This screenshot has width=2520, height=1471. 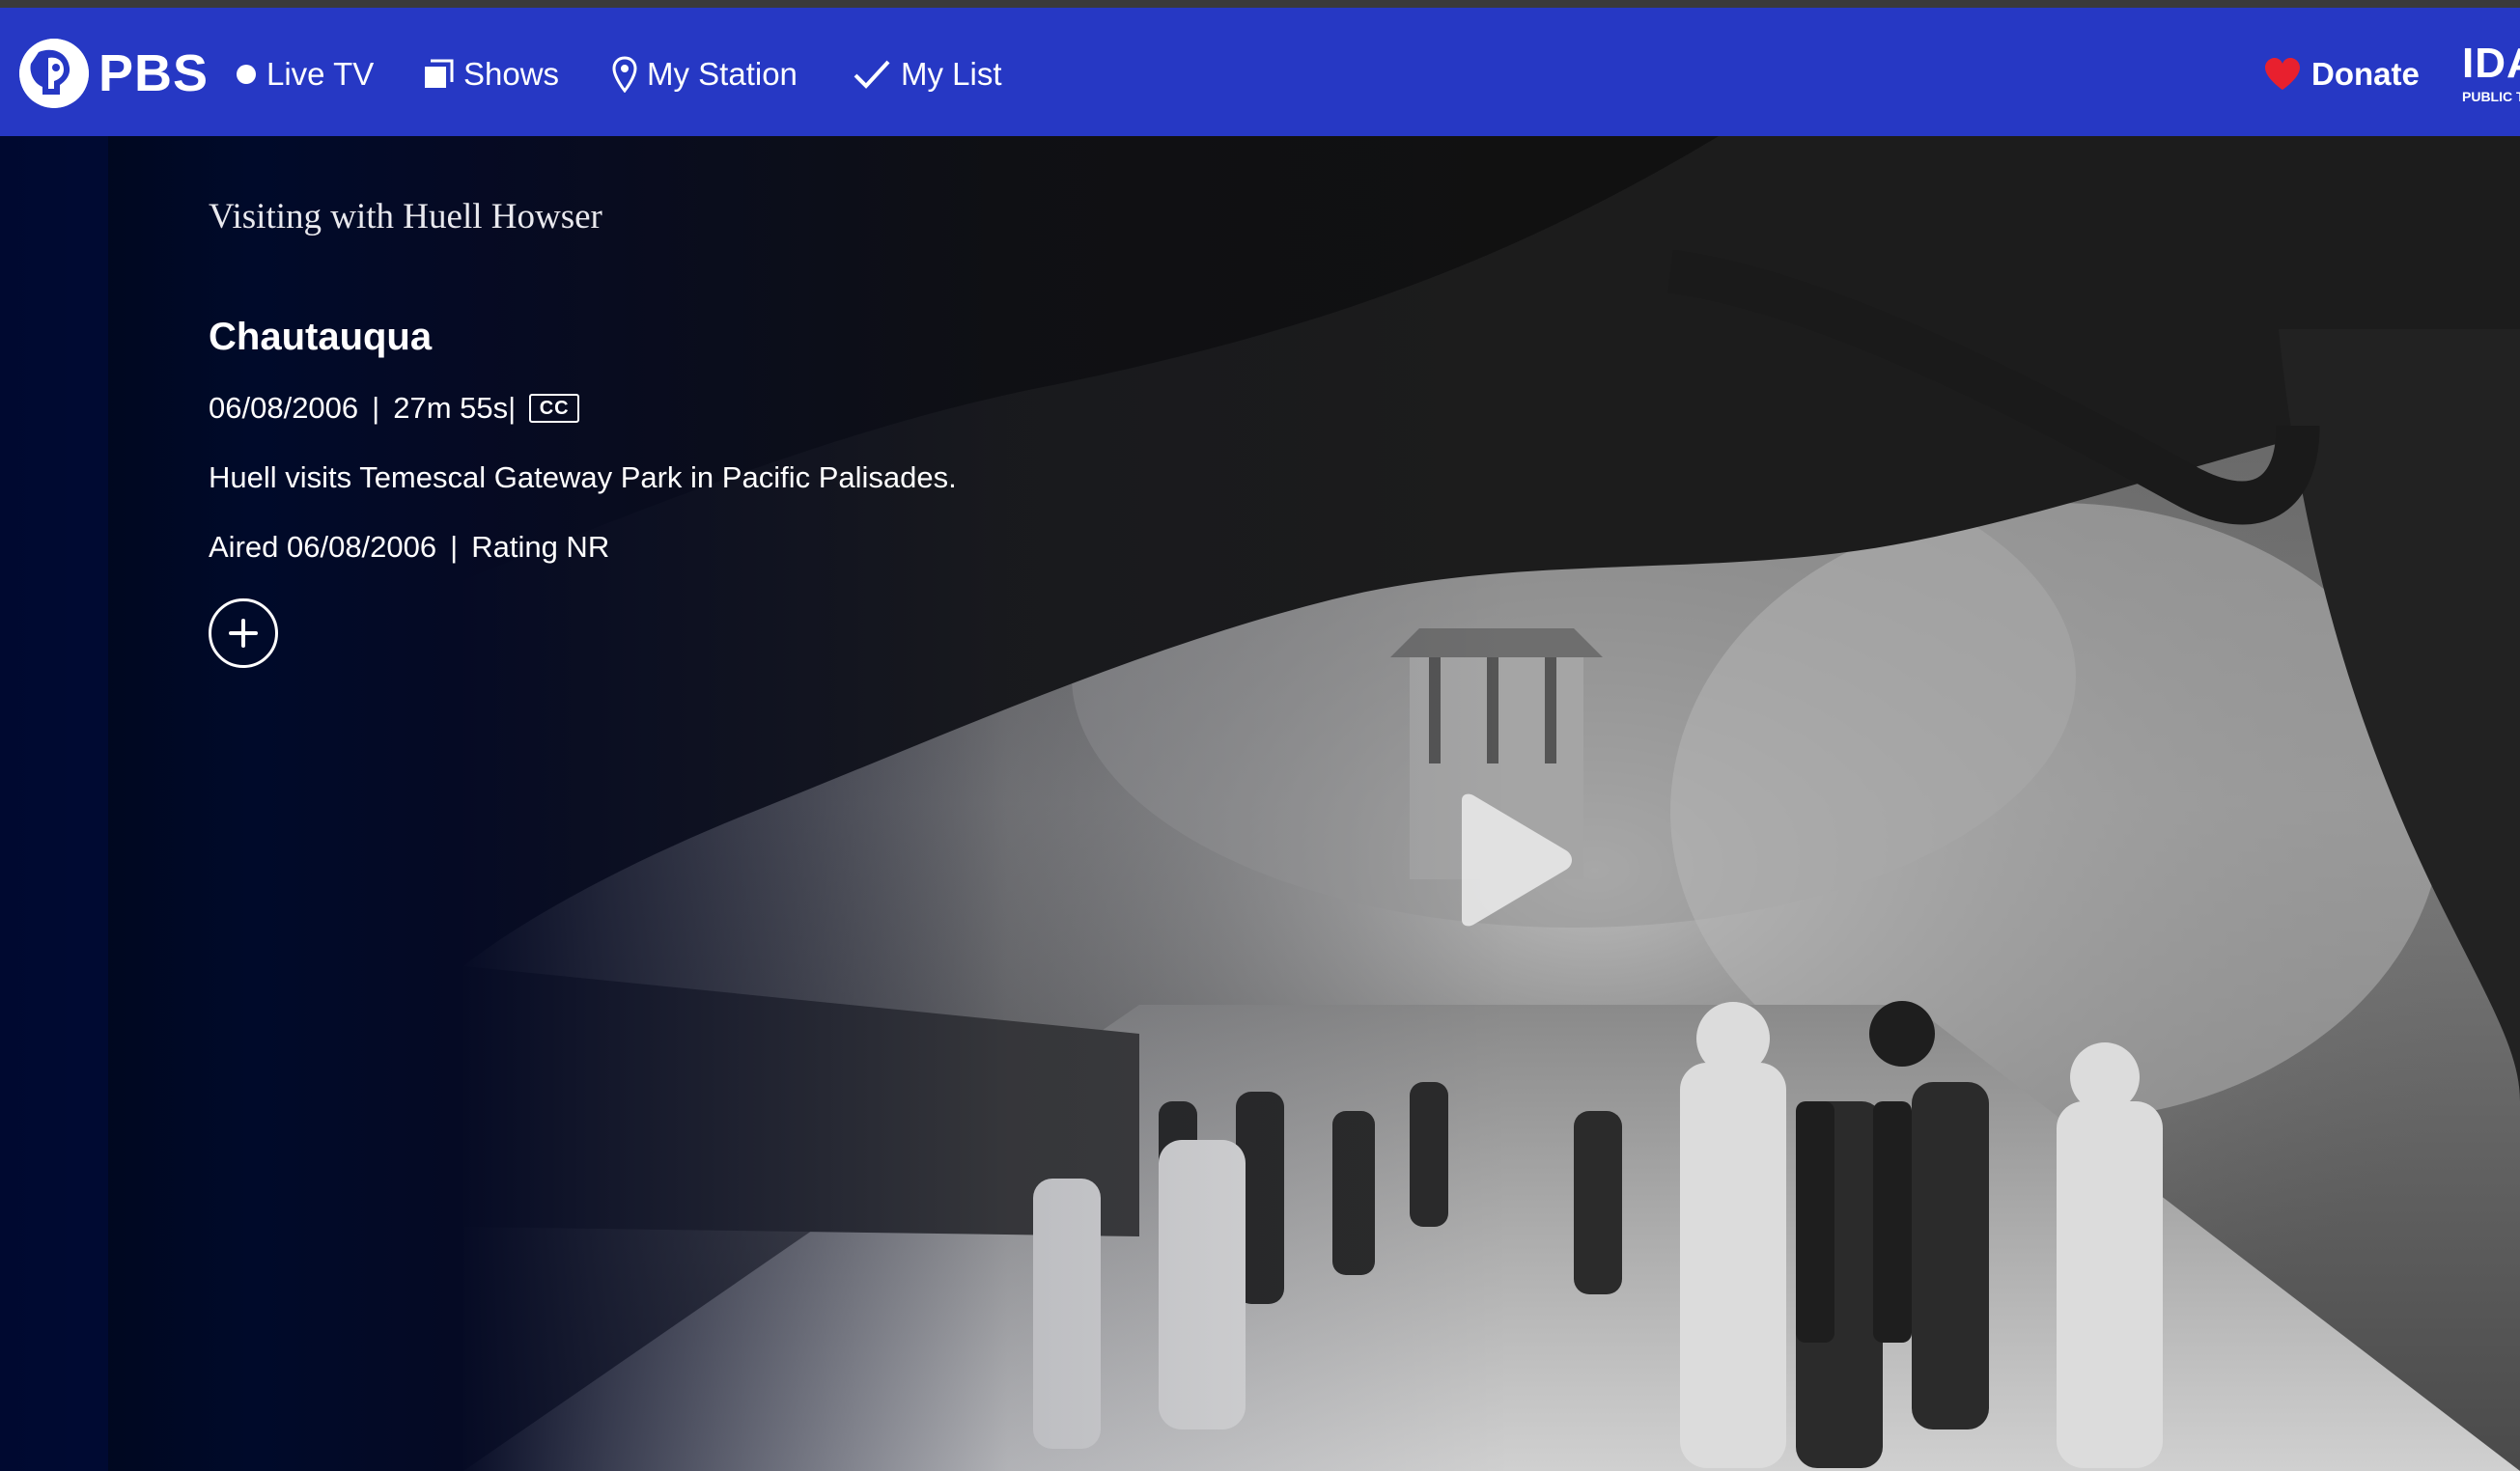 I want to click on shows-icon, so click(x=439, y=74).